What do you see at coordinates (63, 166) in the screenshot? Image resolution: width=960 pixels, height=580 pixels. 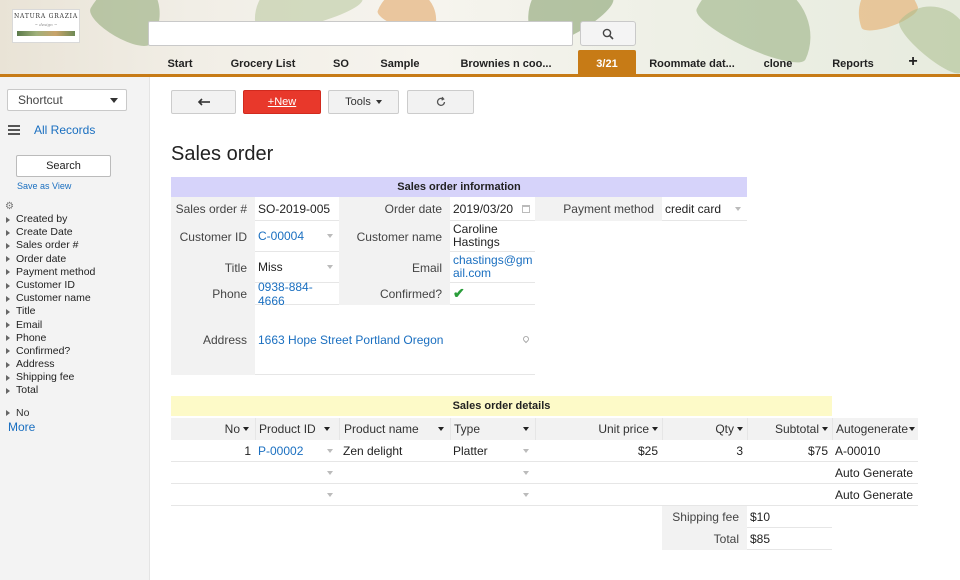 I see `sidebar-search-button: Search` at bounding box center [63, 166].